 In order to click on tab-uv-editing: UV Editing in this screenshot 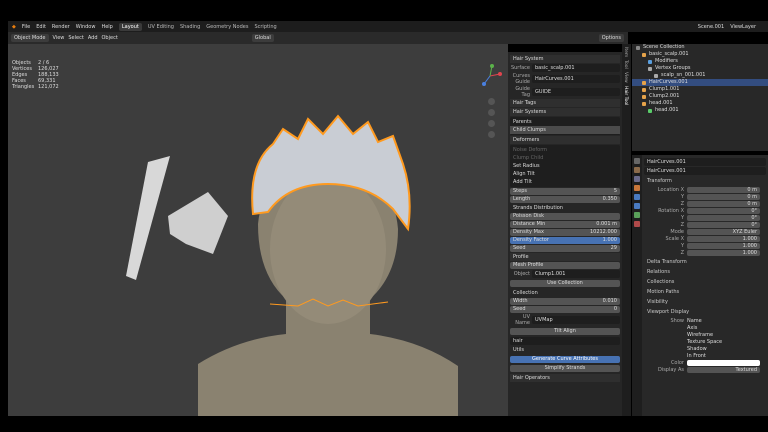, I will do `click(161, 27)`.